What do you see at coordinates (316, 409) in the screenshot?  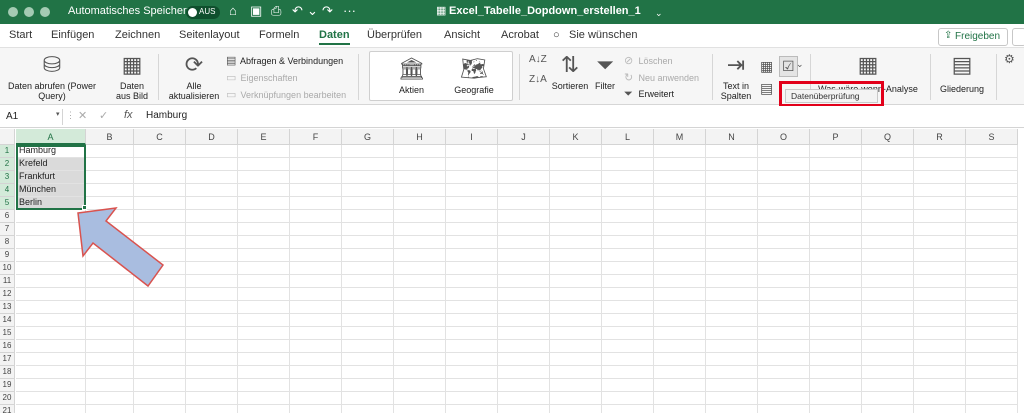 I see `cell-f21` at bounding box center [316, 409].